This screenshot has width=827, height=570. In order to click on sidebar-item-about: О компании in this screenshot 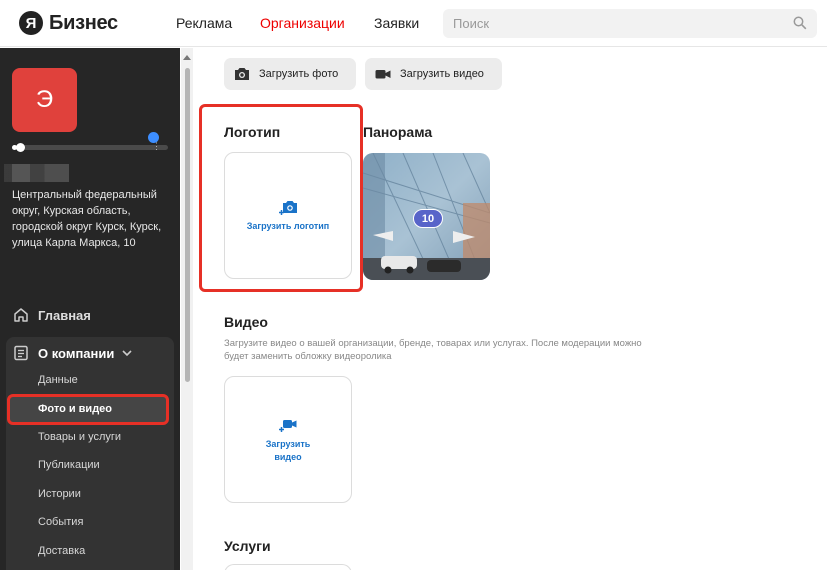, I will do `click(77, 353)`.